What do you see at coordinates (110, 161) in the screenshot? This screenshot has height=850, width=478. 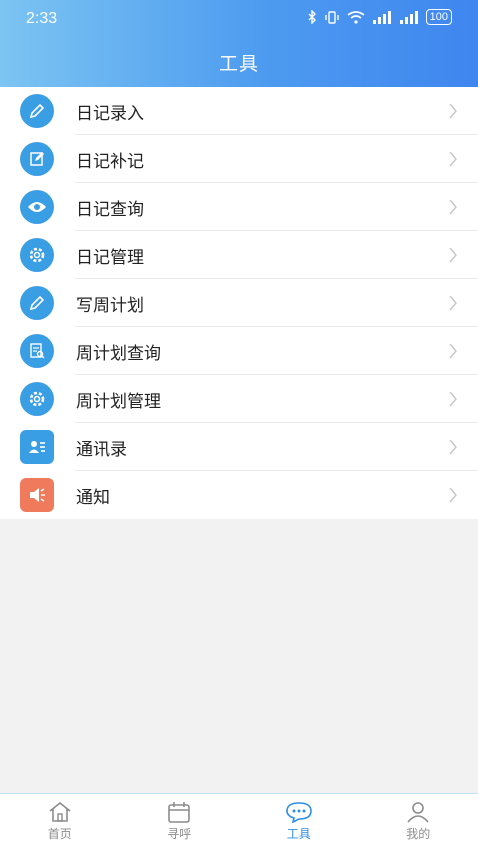 I see `menu-item-label: 日记补记` at bounding box center [110, 161].